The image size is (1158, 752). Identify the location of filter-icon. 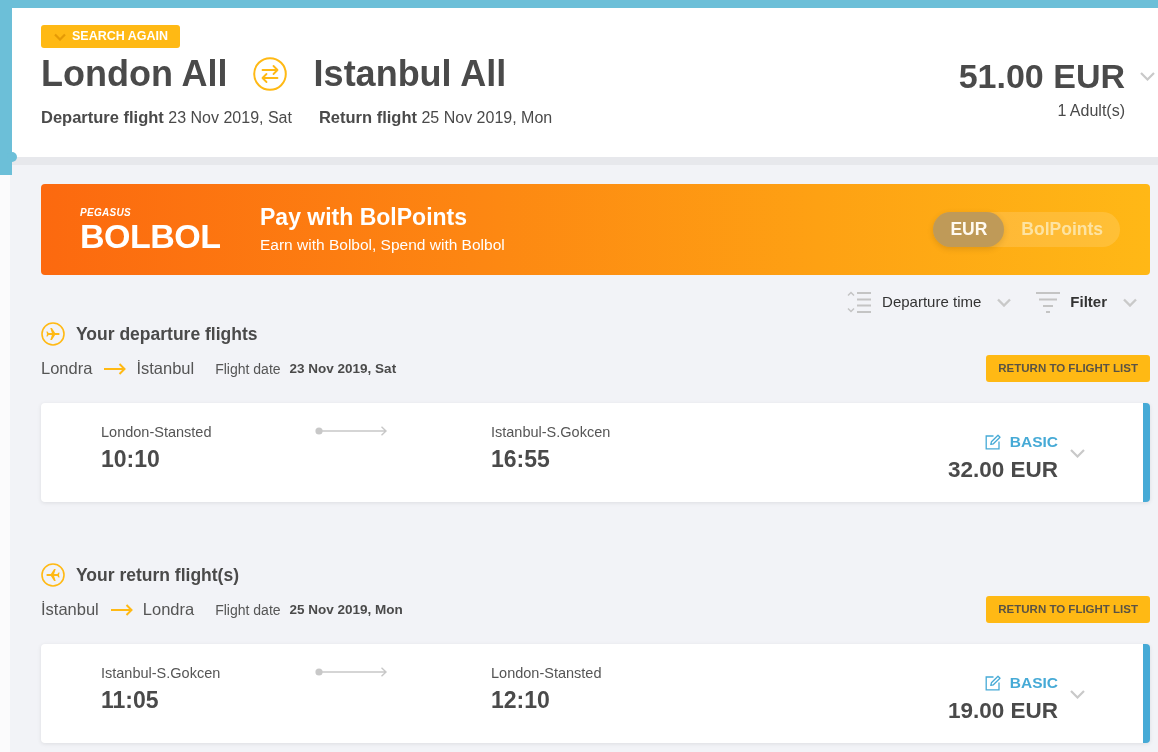
(1048, 302).